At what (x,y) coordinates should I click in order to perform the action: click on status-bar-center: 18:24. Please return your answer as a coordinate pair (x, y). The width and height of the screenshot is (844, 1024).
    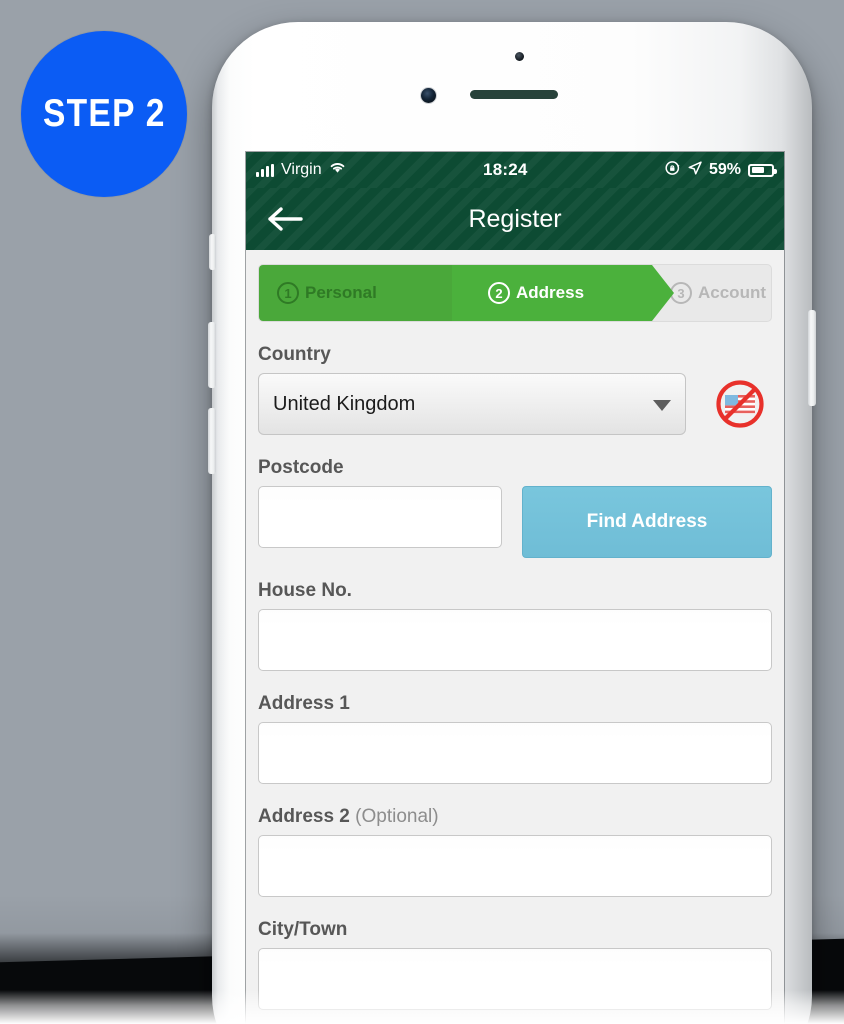
    Looking at the image, I should click on (505, 170).